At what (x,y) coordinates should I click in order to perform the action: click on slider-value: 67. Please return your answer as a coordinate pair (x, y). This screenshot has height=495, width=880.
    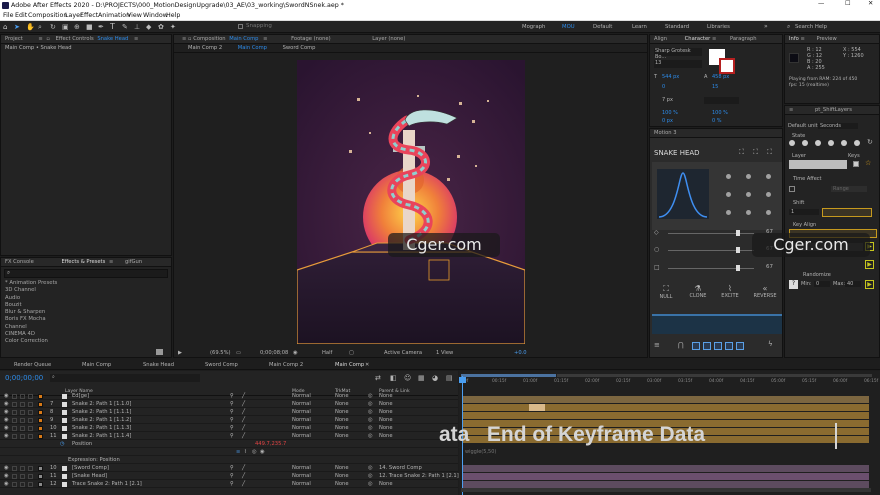
    Looking at the image, I should click on (769, 267).